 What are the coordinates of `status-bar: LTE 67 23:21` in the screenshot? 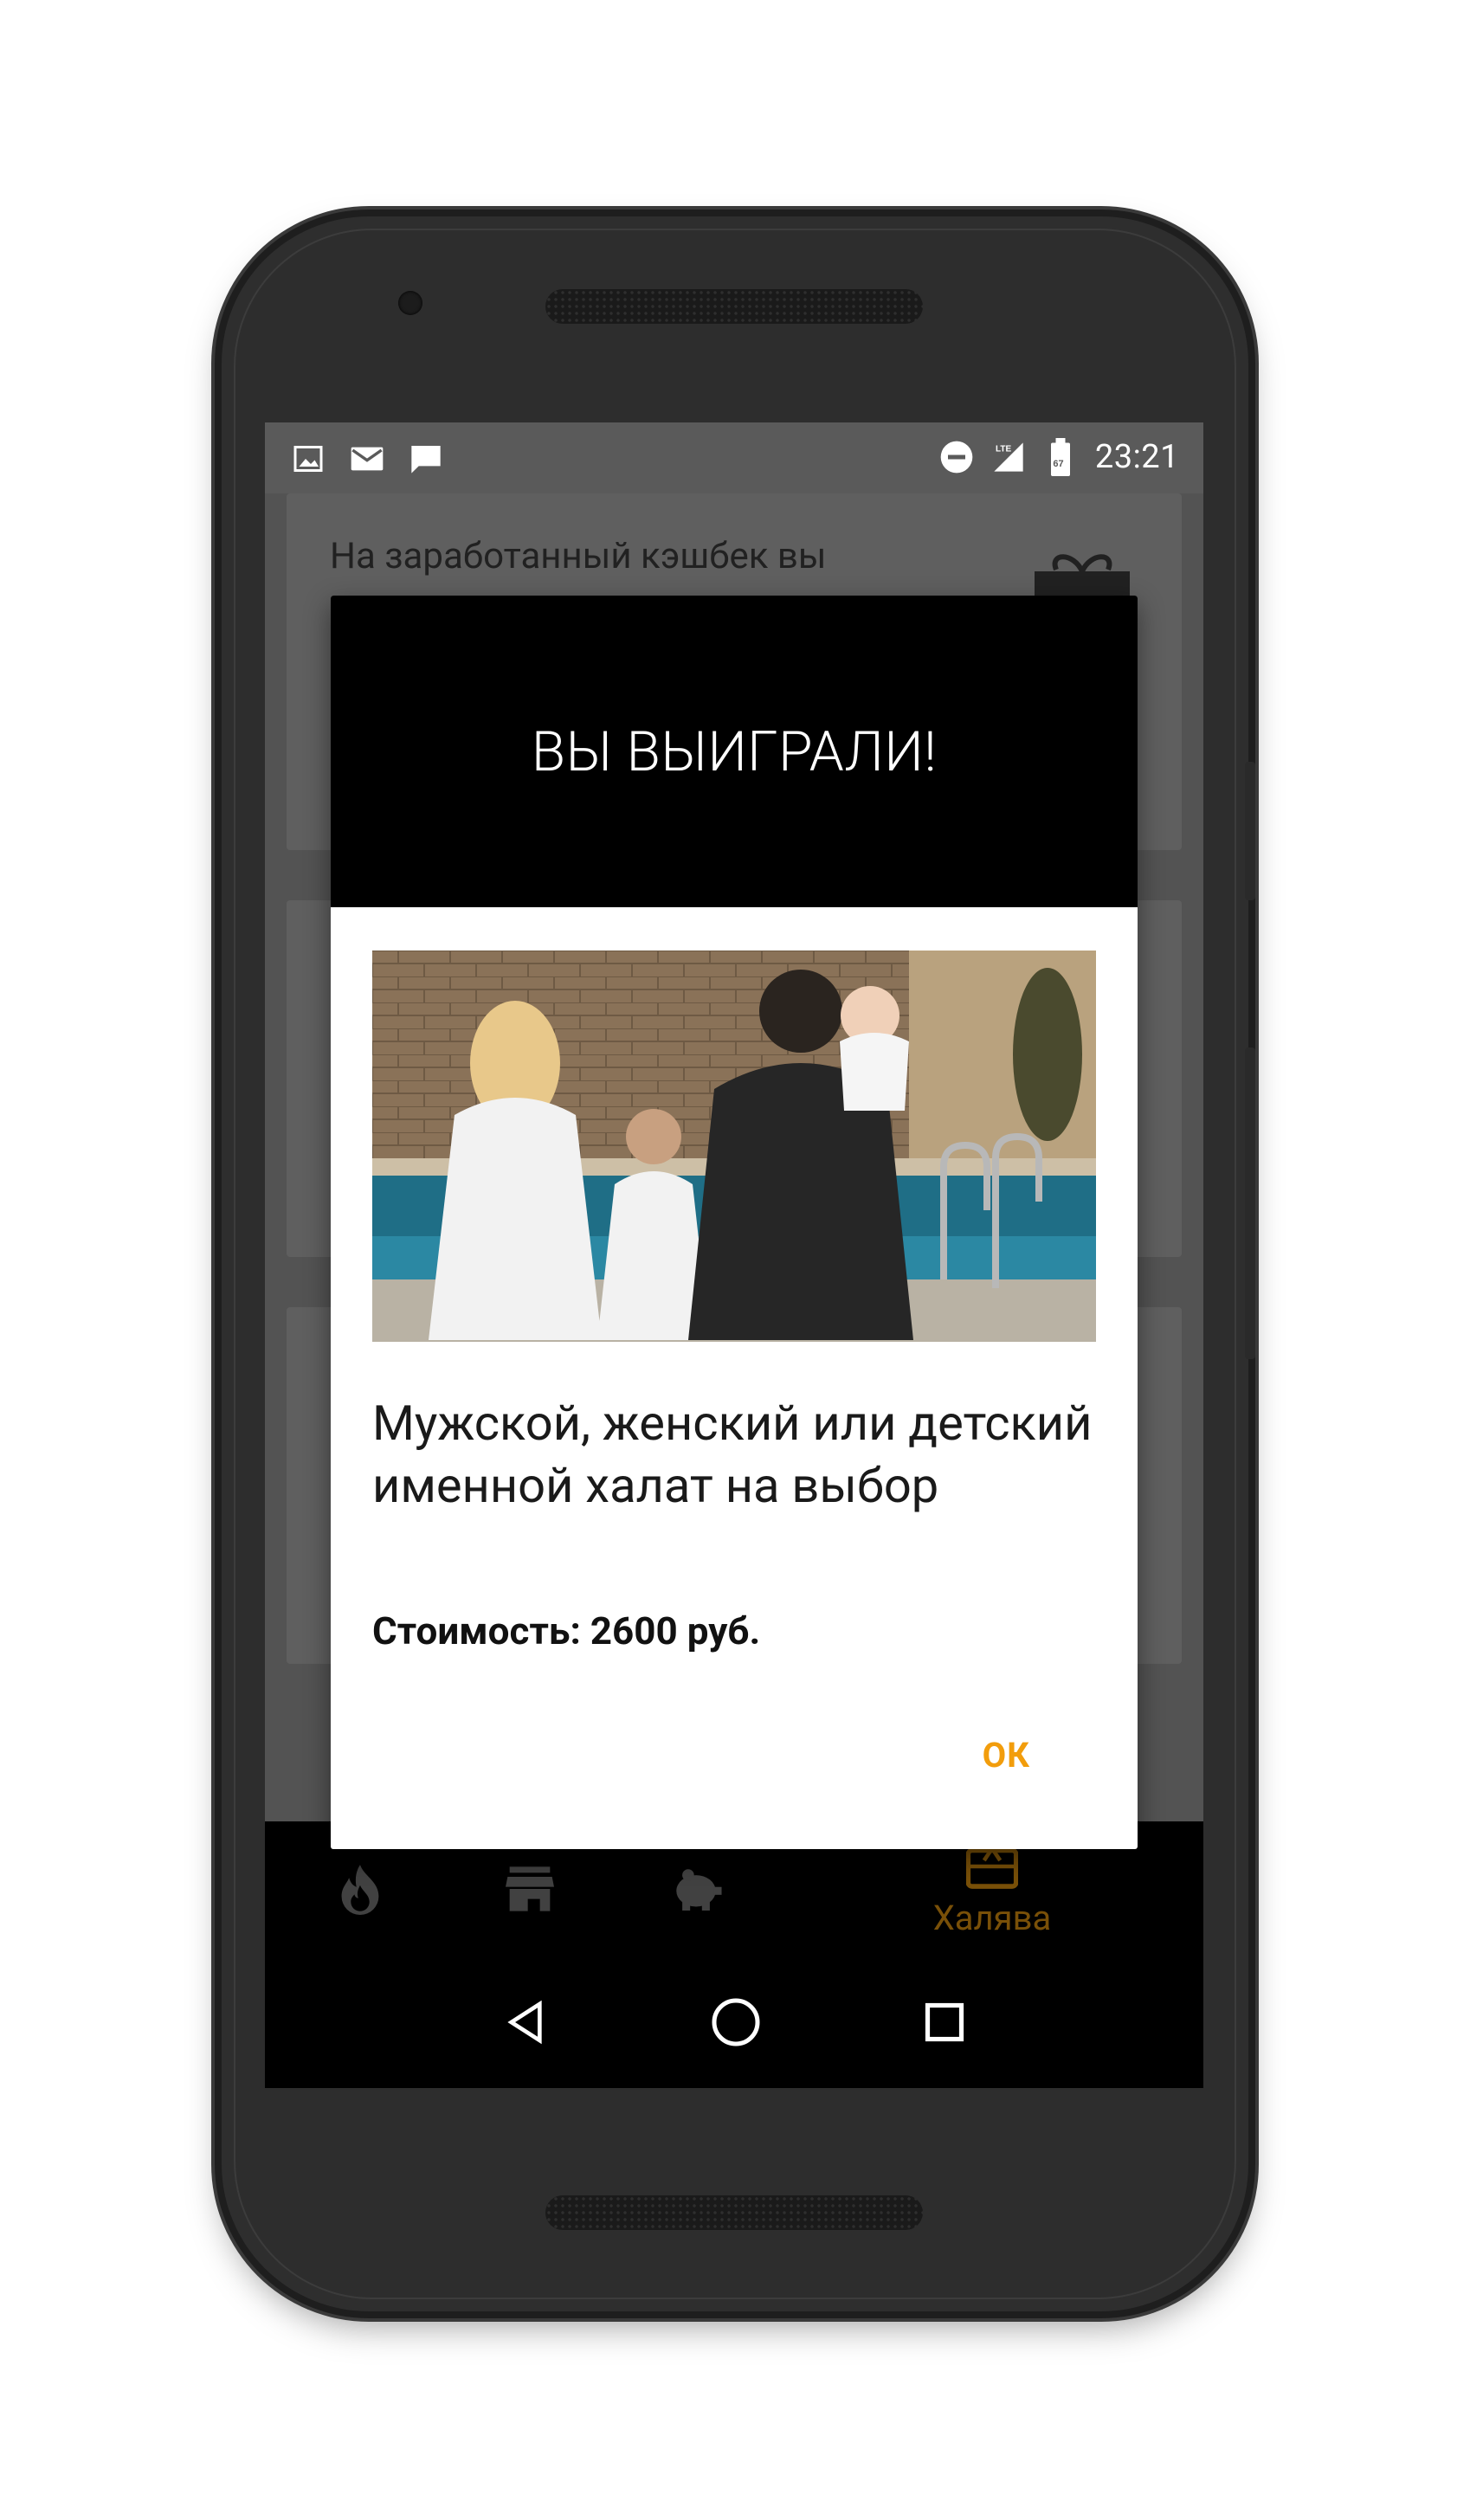 It's located at (734, 457).